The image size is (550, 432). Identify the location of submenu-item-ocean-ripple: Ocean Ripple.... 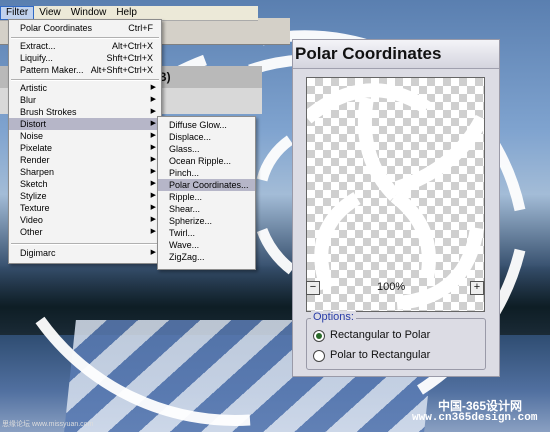
(206, 161).